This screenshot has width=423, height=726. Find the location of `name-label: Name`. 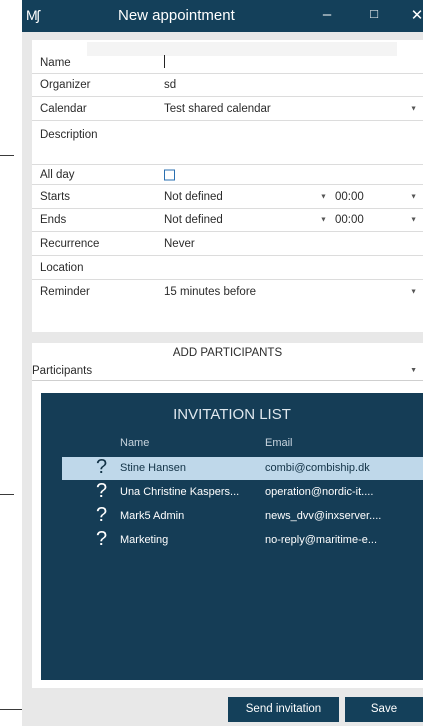

name-label: Name is located at coordinates (55, 63).